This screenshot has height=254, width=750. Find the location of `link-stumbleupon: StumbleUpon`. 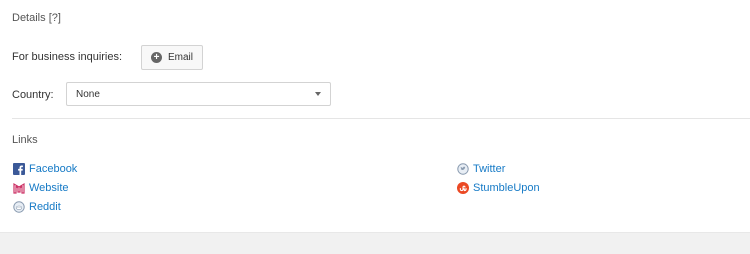

link-stumbleupon: StumbleUpon is located at coordinates (498, 188).